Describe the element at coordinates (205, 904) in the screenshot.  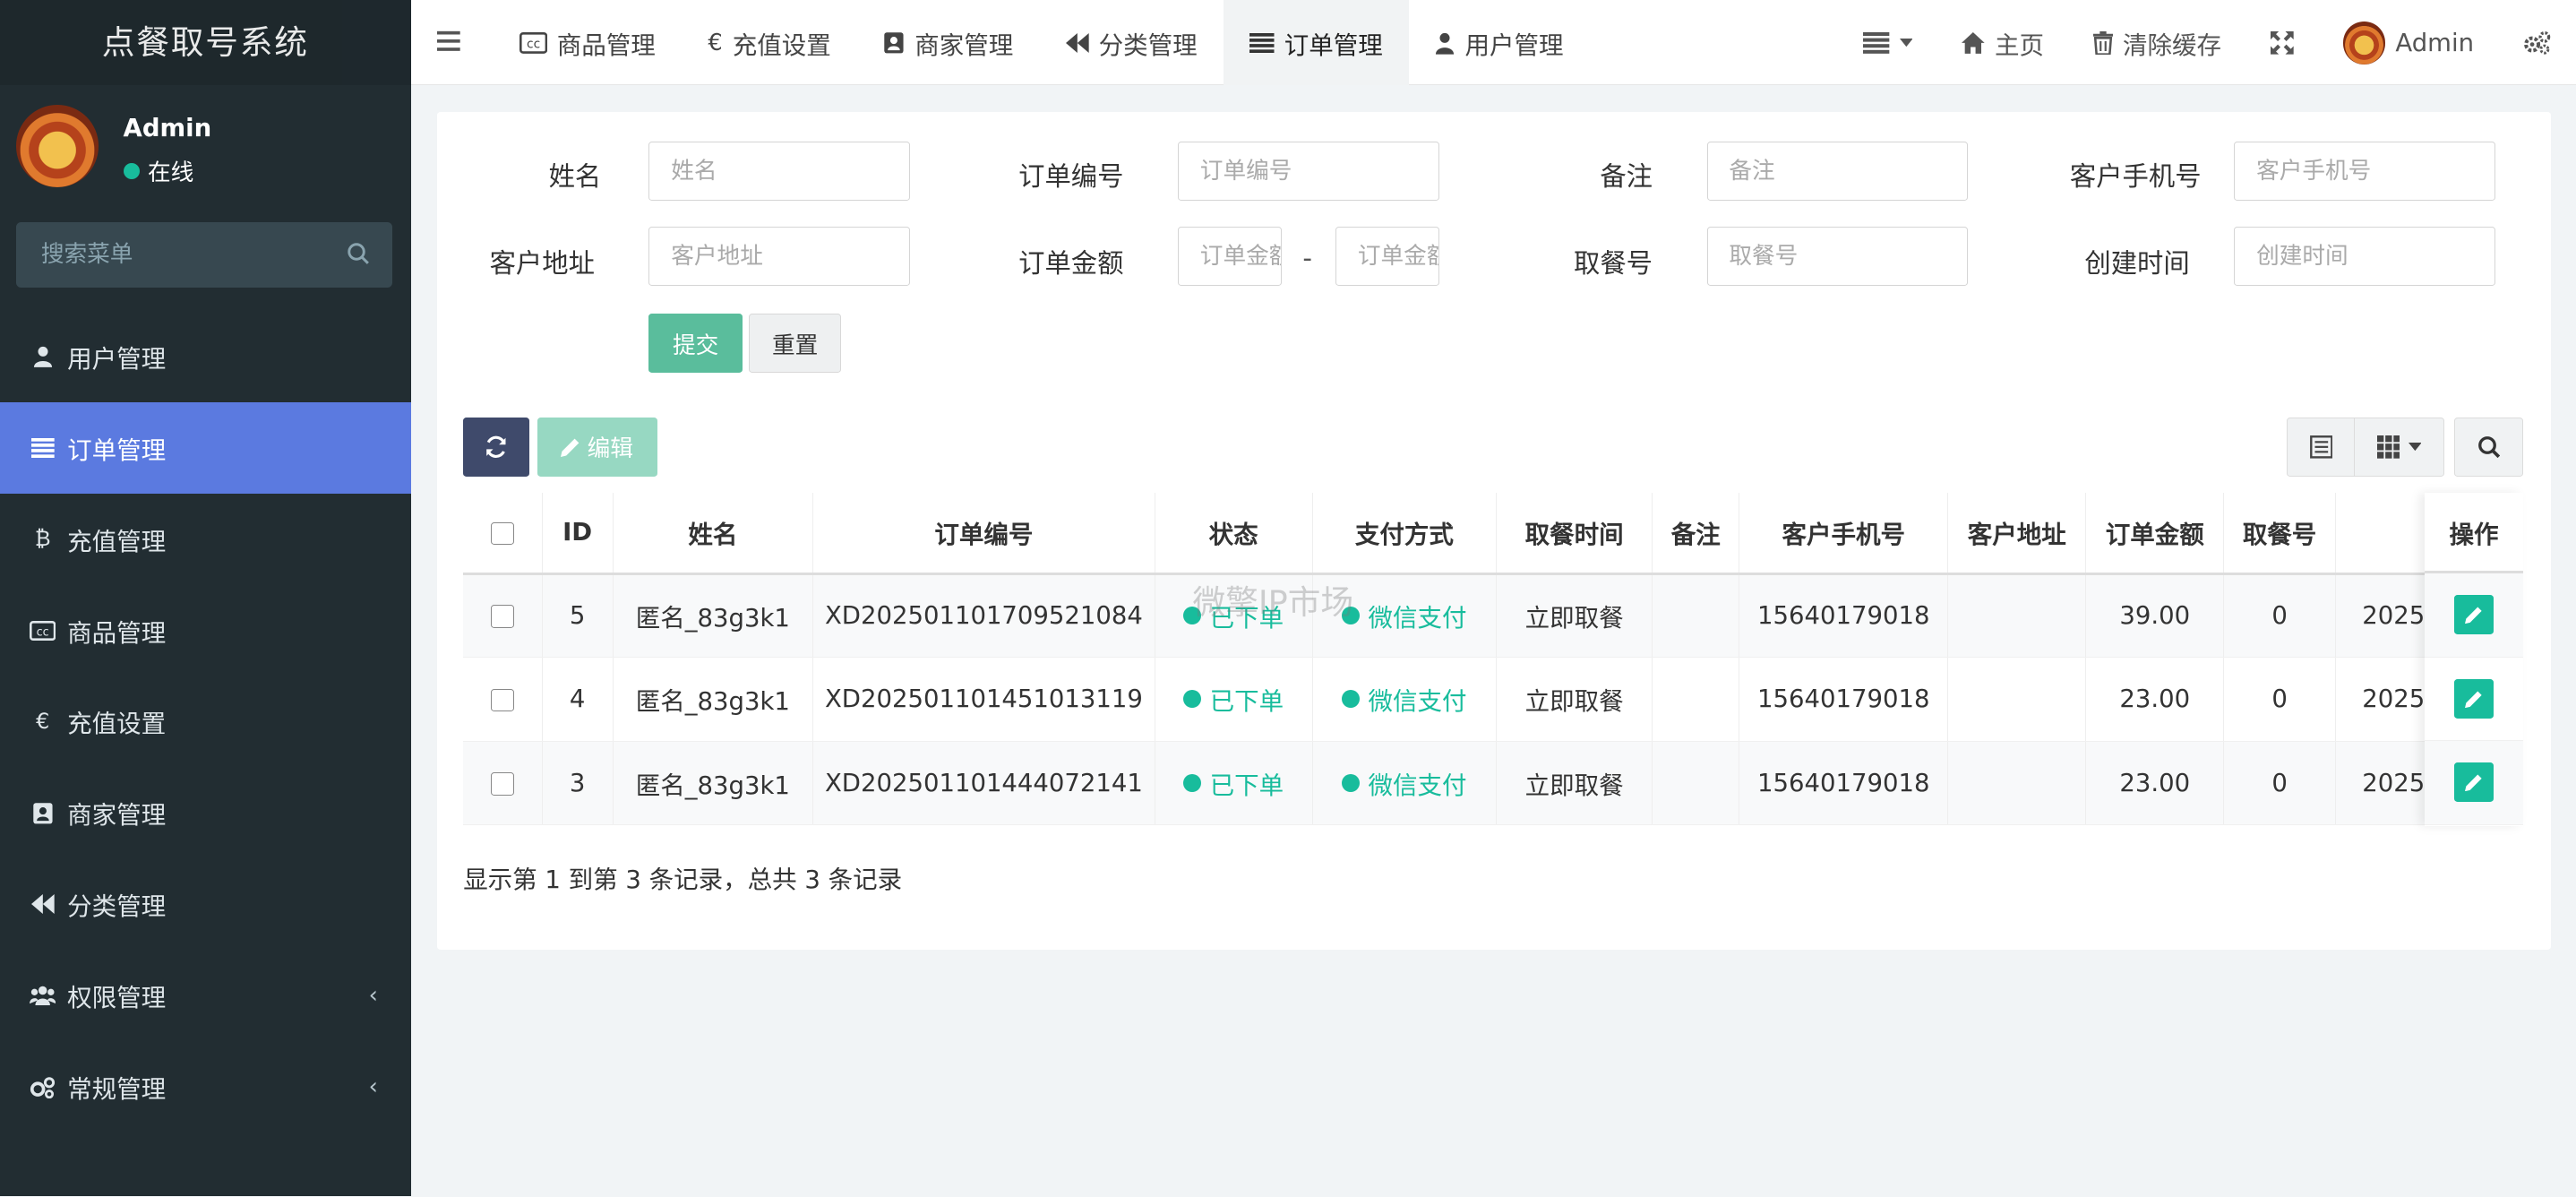
I see `sidebar-item-category-management: 分类管理` at that location.